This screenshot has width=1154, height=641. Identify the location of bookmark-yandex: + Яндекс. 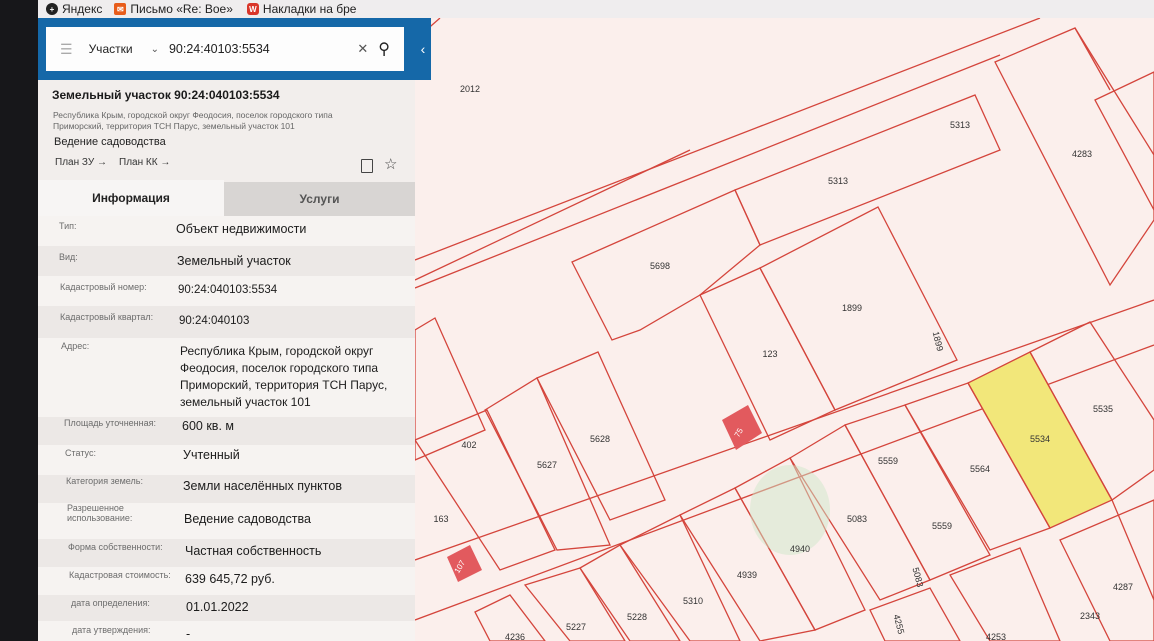
(74, 9).